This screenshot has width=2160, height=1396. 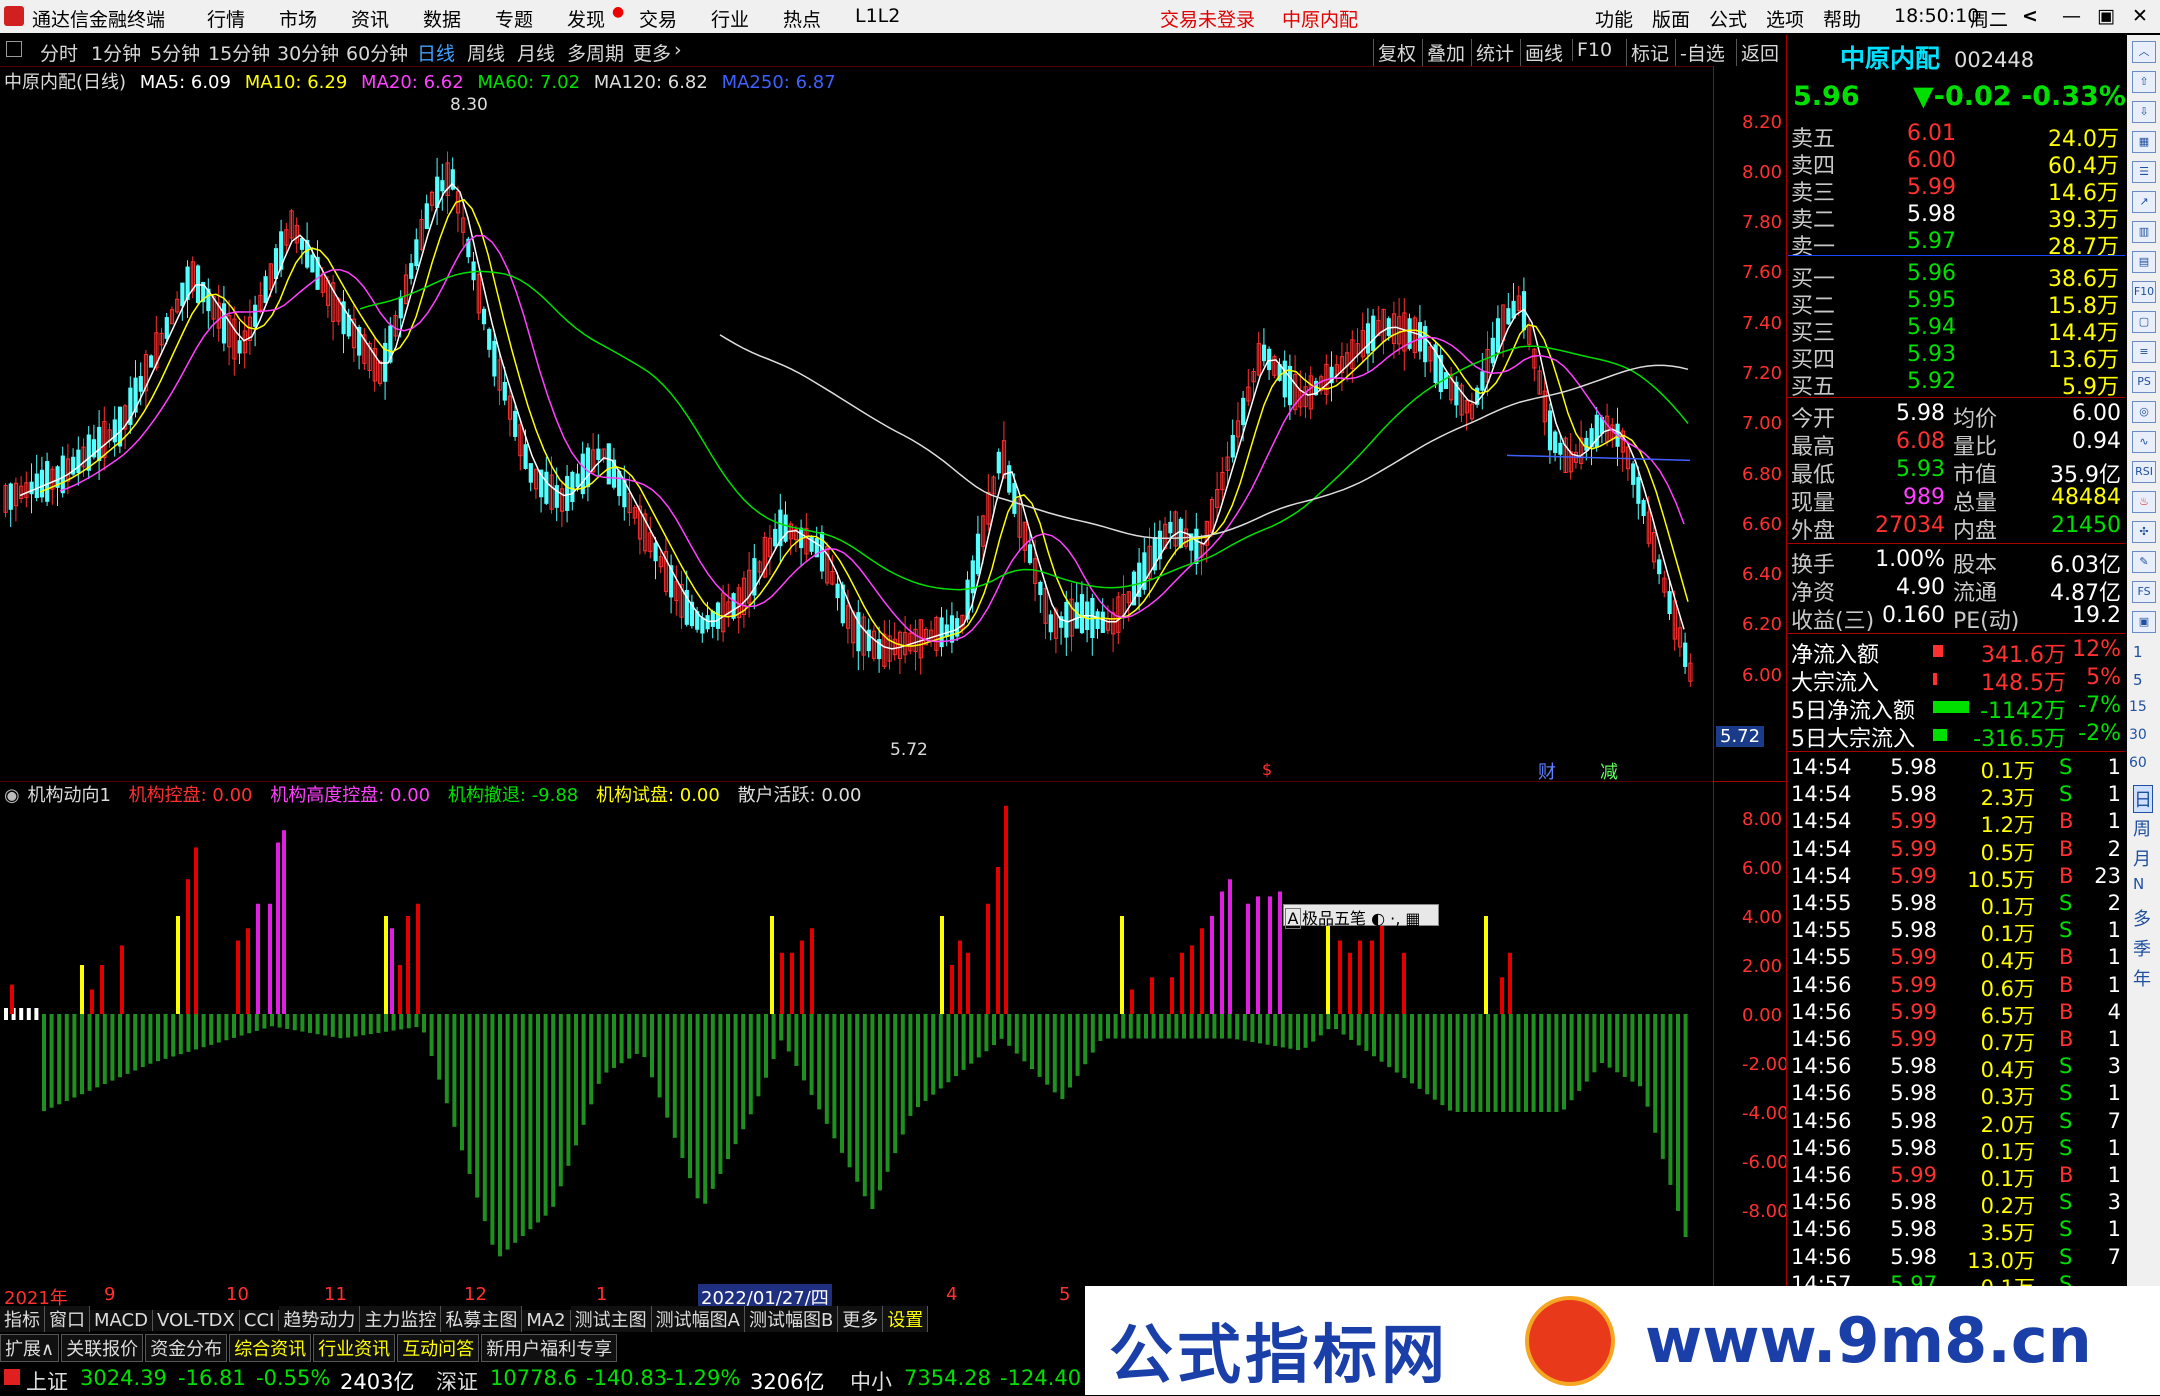 What do you see at coordinates (1443, 52) in the screenshot?
I see `chart-tool: 叠加` at bounding box center [1443, 52].